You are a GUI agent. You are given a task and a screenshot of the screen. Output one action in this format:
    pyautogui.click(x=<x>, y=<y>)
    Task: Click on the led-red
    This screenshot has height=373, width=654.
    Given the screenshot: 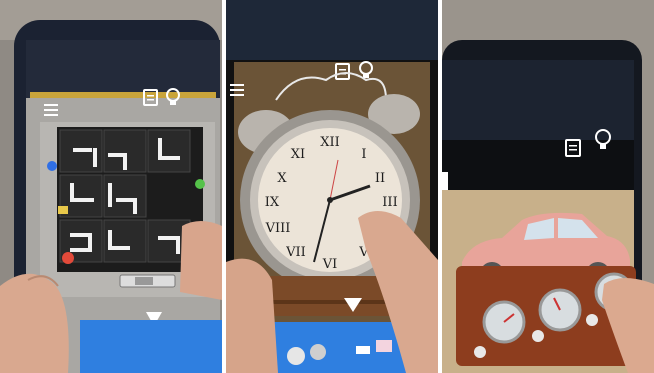 What is the action you would take?
    pyautogui.click(x=68, y=258)
    